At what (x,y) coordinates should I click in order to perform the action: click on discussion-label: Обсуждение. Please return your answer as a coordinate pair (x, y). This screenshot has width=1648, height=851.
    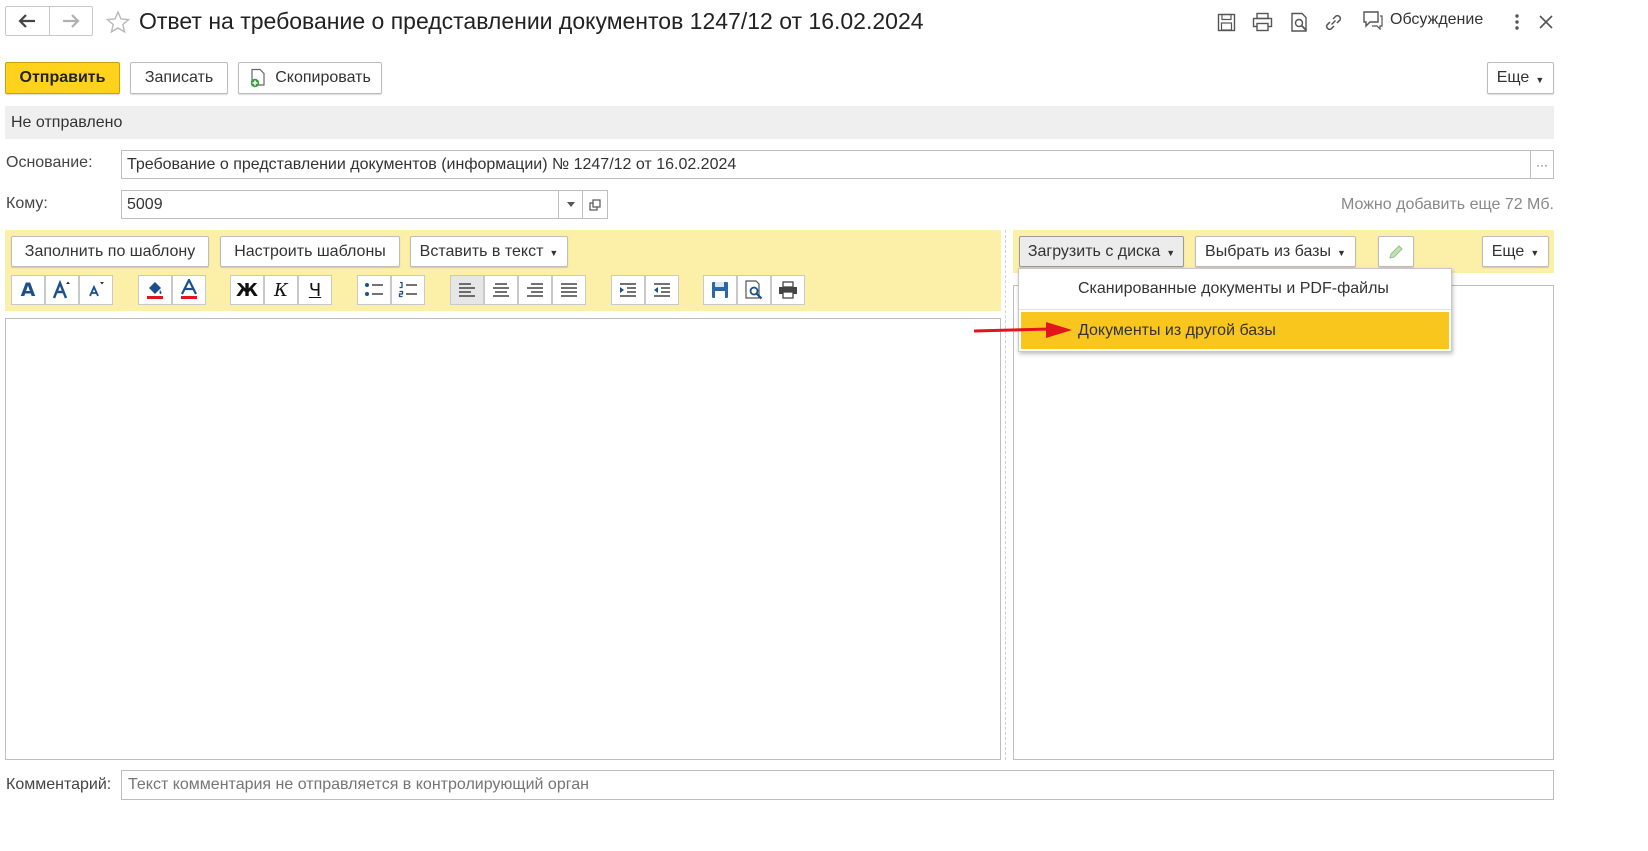
    Looking at the image, I should click on (1437, 19).